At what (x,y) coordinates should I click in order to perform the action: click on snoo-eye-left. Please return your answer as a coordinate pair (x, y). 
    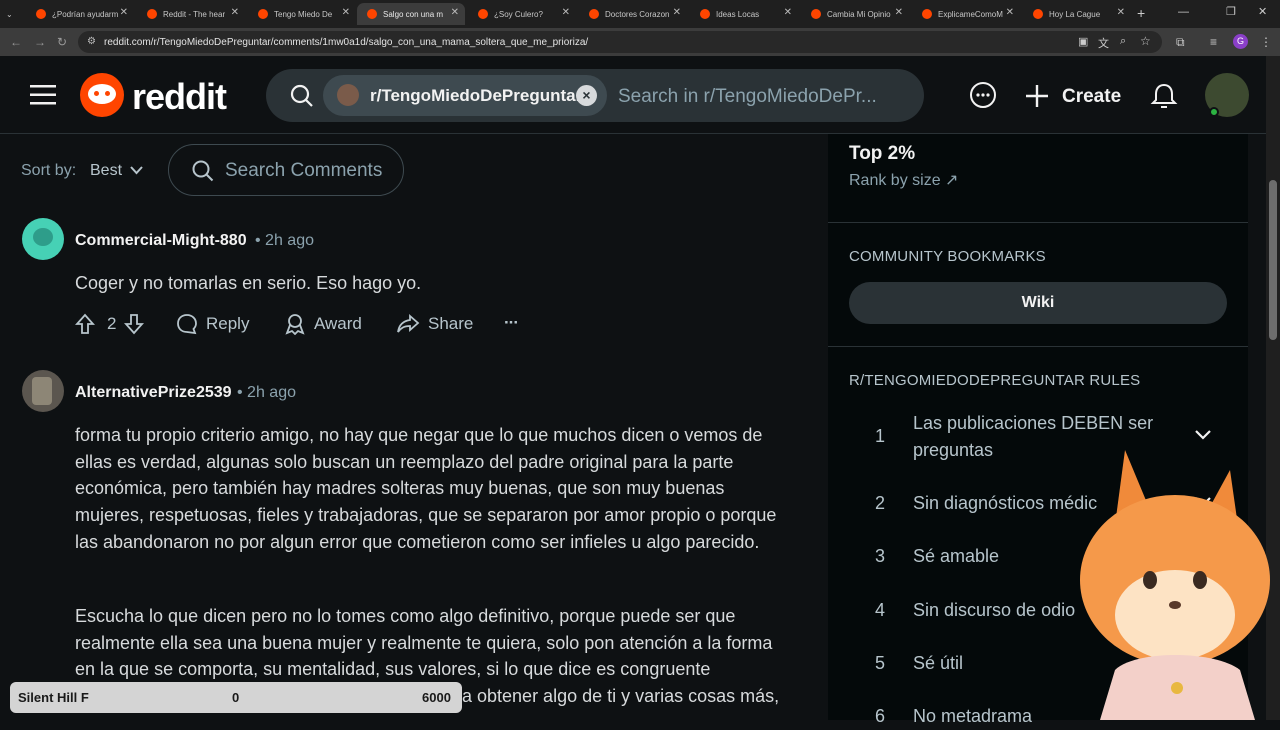
    Looking at the image, I should click on (96, 93).